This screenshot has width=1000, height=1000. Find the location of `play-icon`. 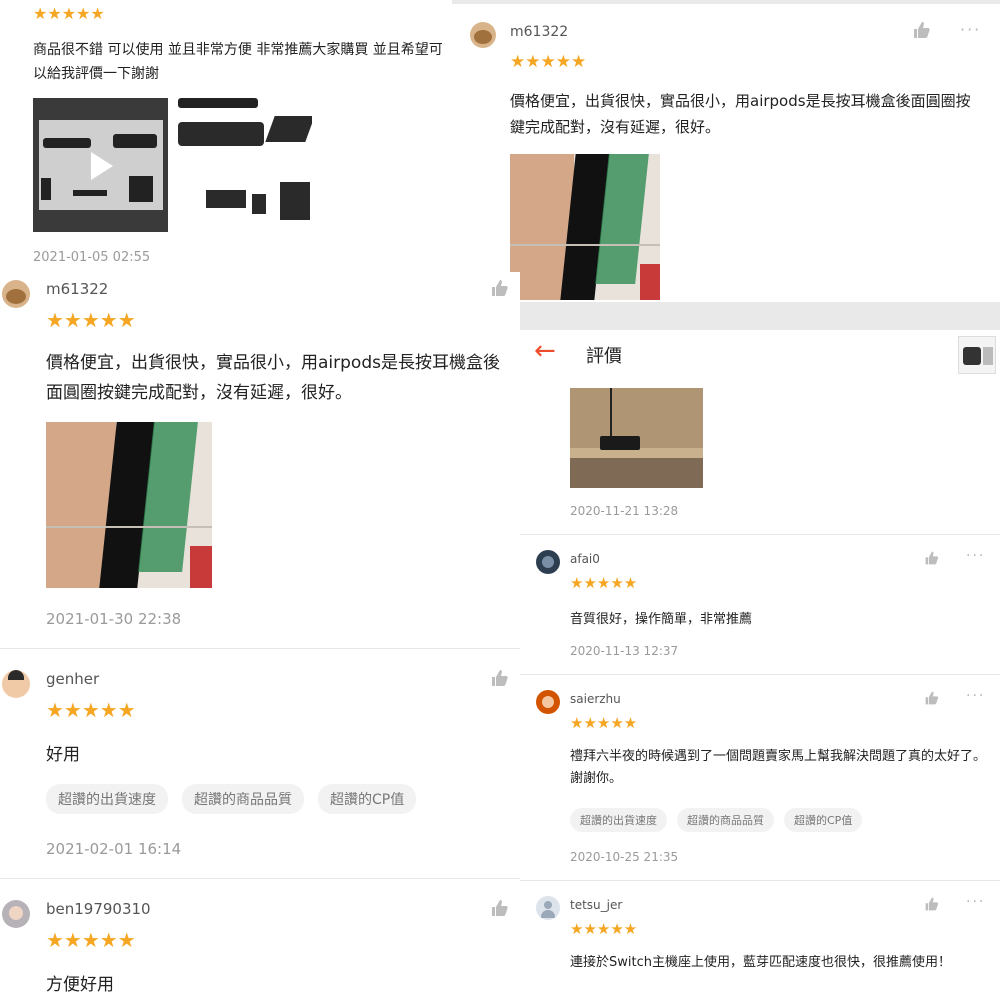

play-icon is located at coordinates (102, 166).